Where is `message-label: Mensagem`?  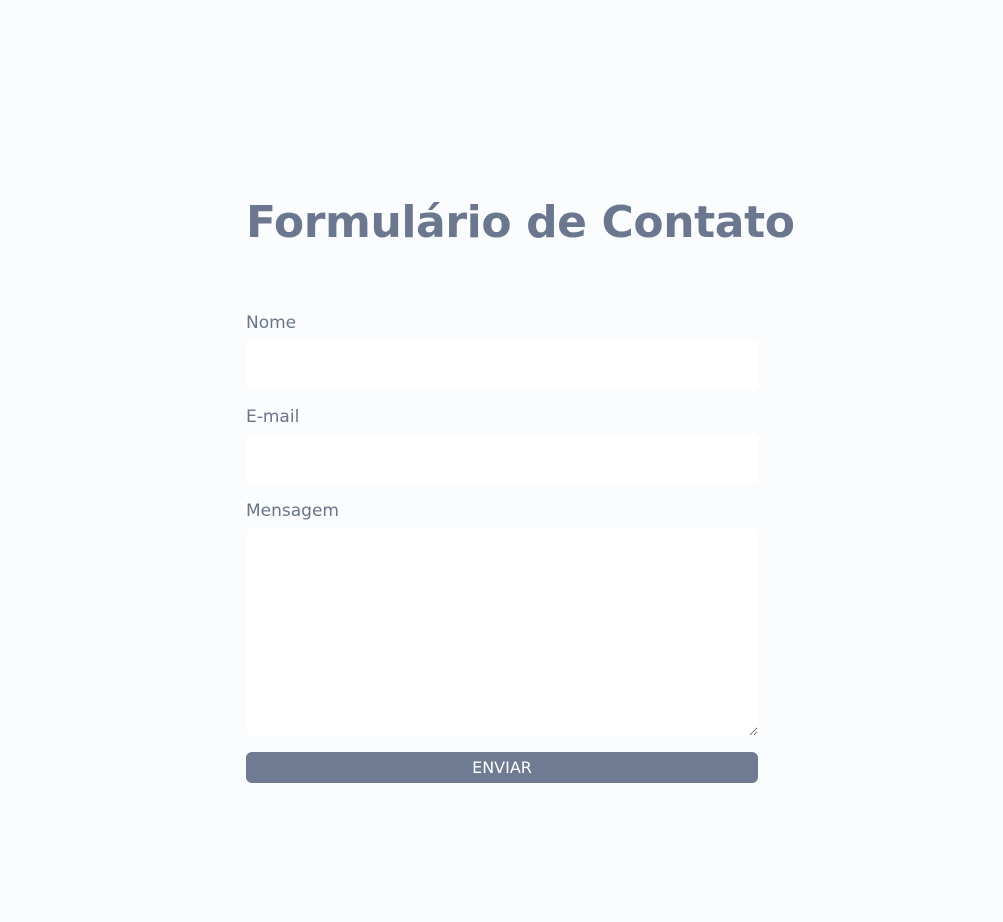
message-label: Mensagem is located at coordinates (292, 511).